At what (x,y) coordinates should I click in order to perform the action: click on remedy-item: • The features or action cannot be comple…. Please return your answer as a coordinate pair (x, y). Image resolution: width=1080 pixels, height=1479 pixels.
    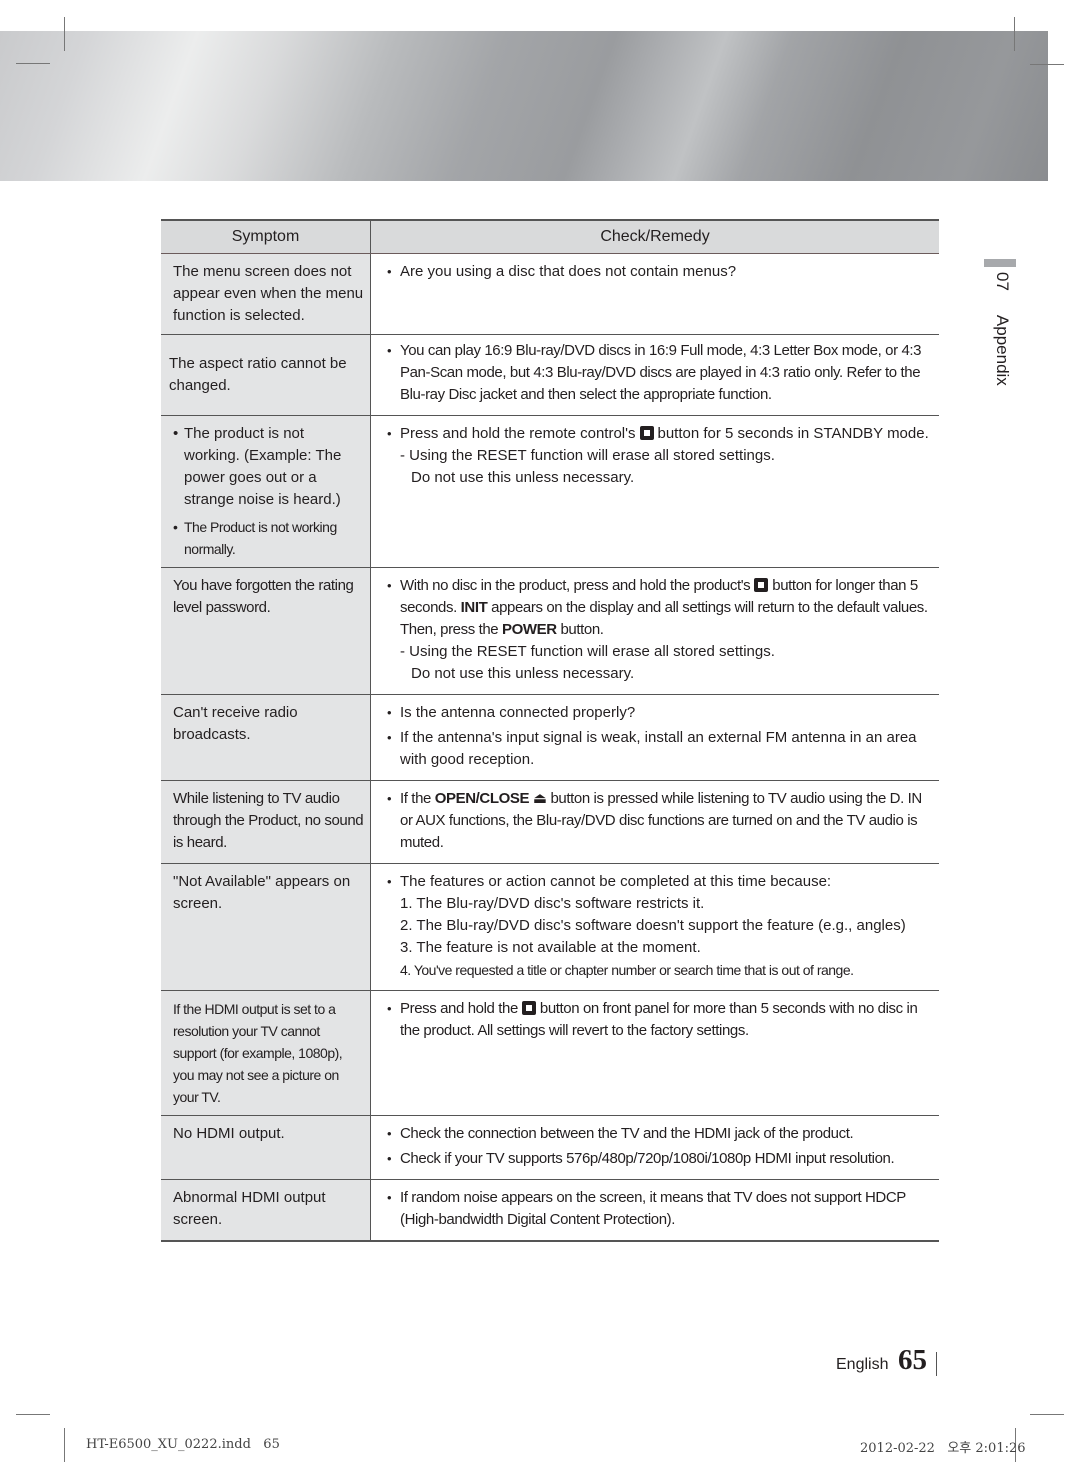
    Looking at the image, I should click on (660, 882).